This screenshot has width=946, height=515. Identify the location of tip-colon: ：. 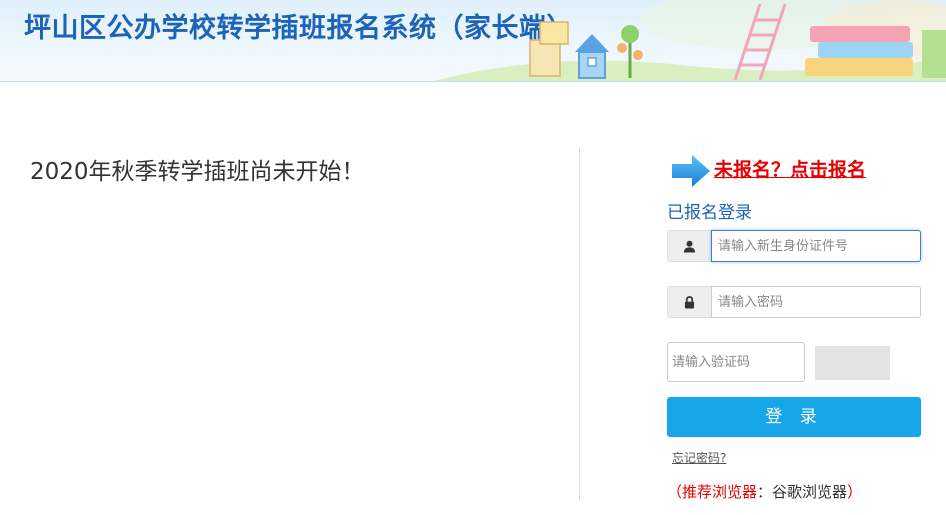
(765, 492).